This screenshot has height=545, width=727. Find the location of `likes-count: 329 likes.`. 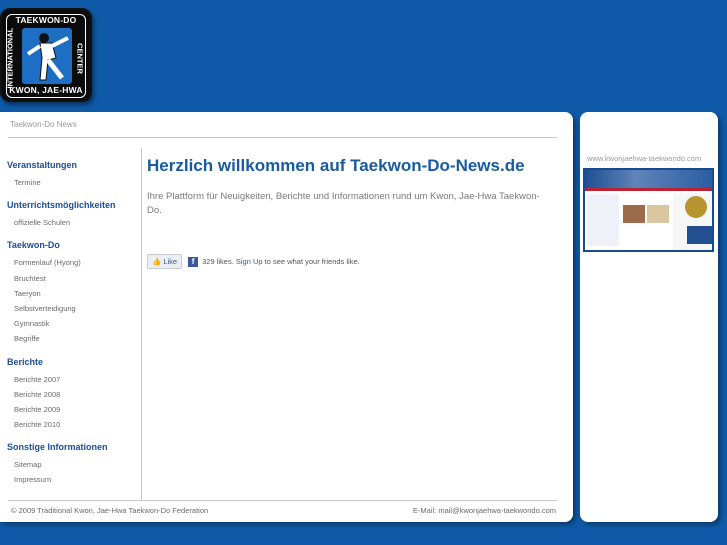

likes-count: 329 likes. is located at coordinates (218, 261).